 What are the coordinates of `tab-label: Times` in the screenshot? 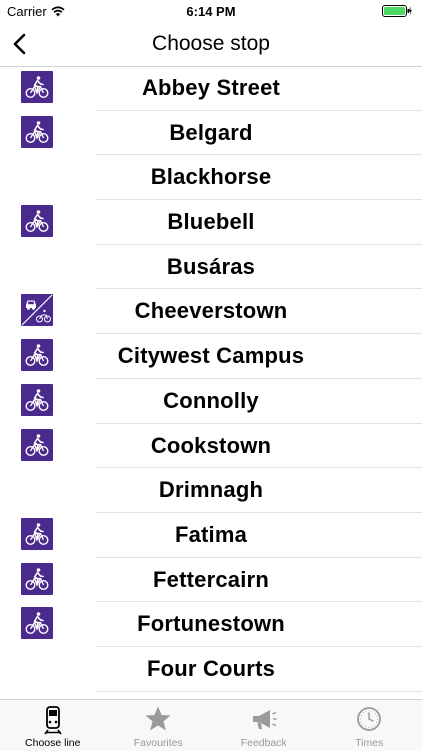 It's located at (369, 743).